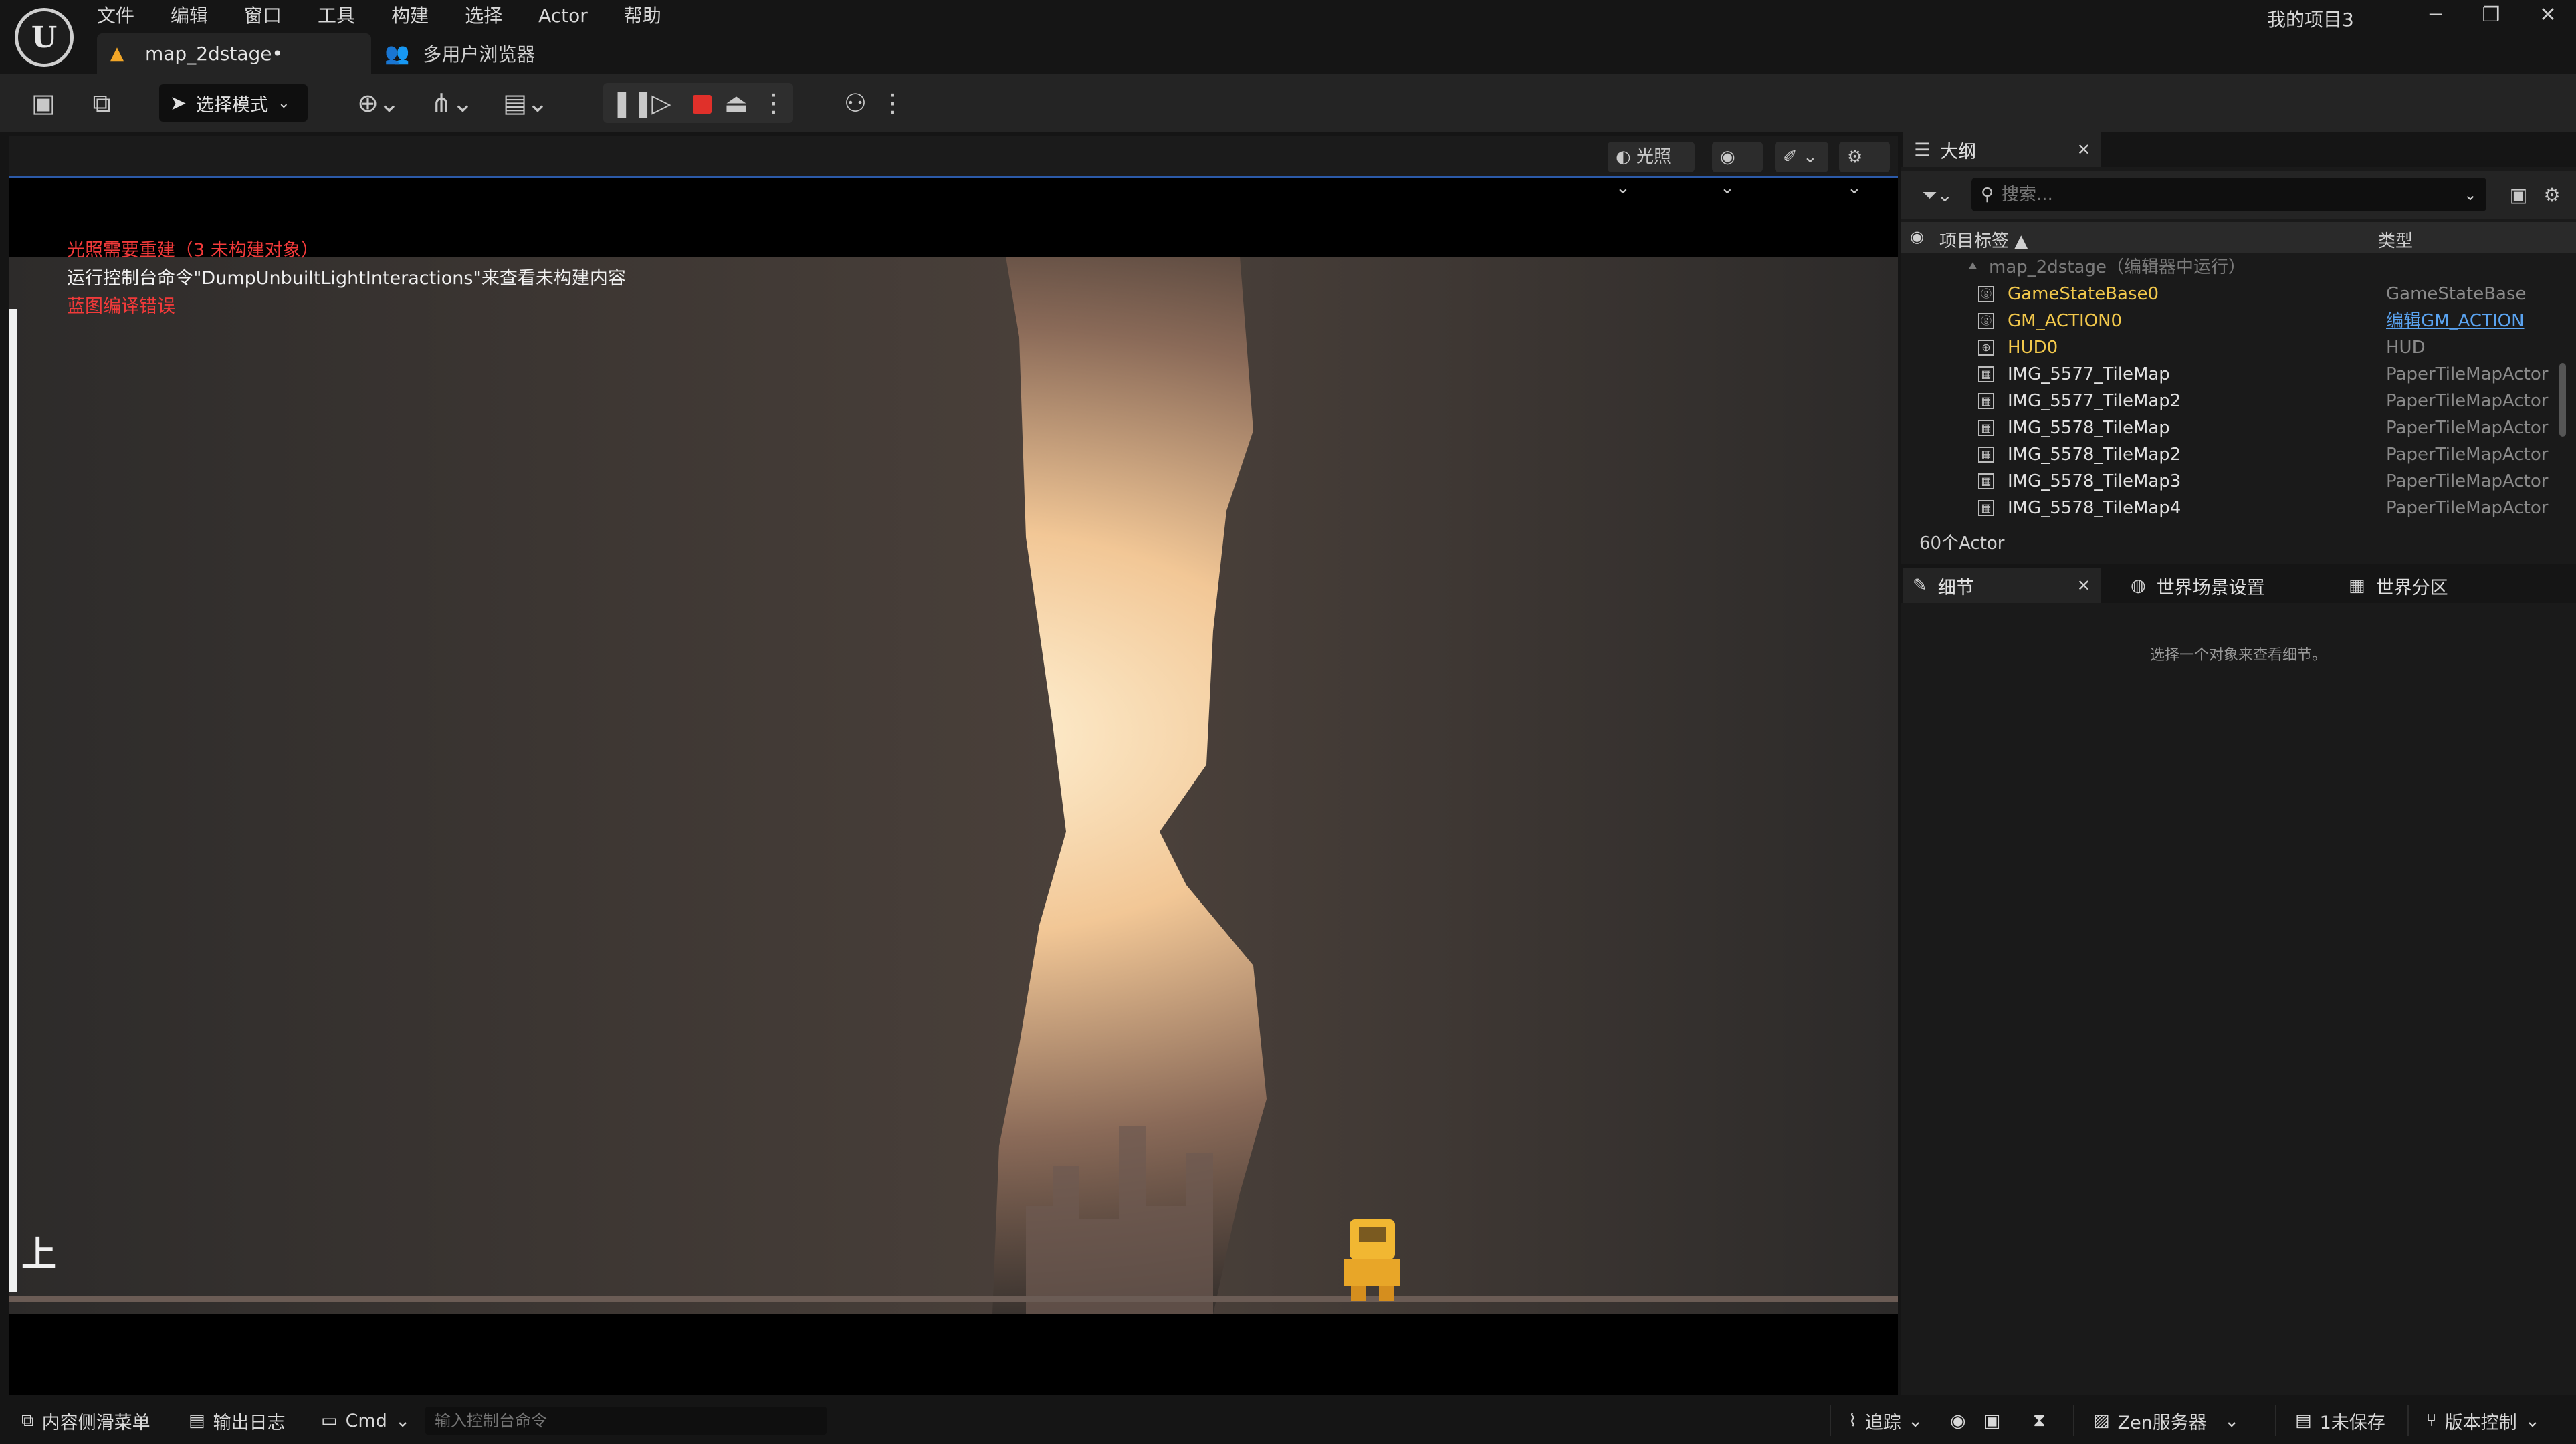 Image resolution: width=2576 pixels, height=1444 pixels. Describe the element at coordinates (1917, 236) in the screenshot. I see `visibility-eye-icon: ◉` at that location.